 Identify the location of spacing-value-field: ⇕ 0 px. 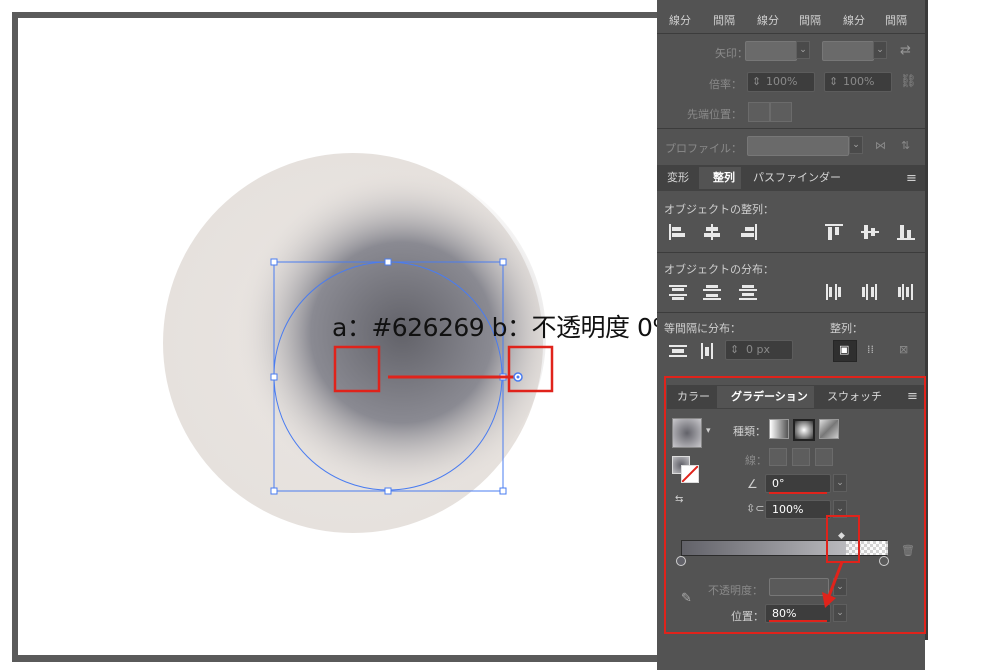
(759, 350).